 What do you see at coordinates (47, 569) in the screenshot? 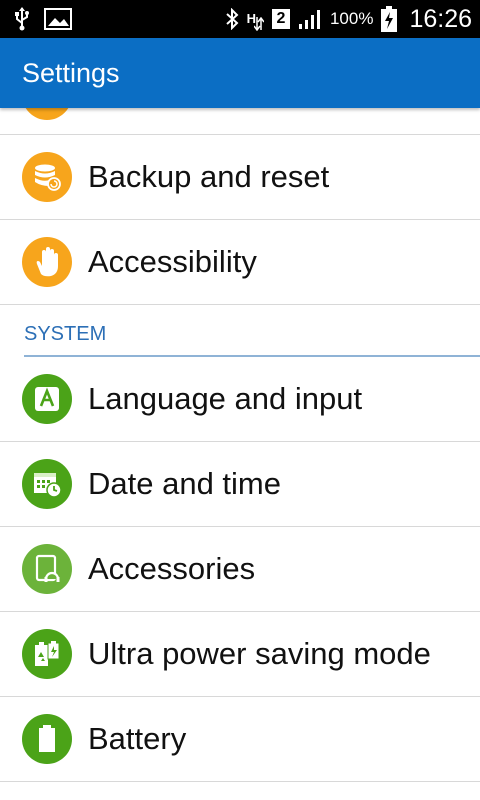
I see `accessories-icon` at bounding box center [47, 569].